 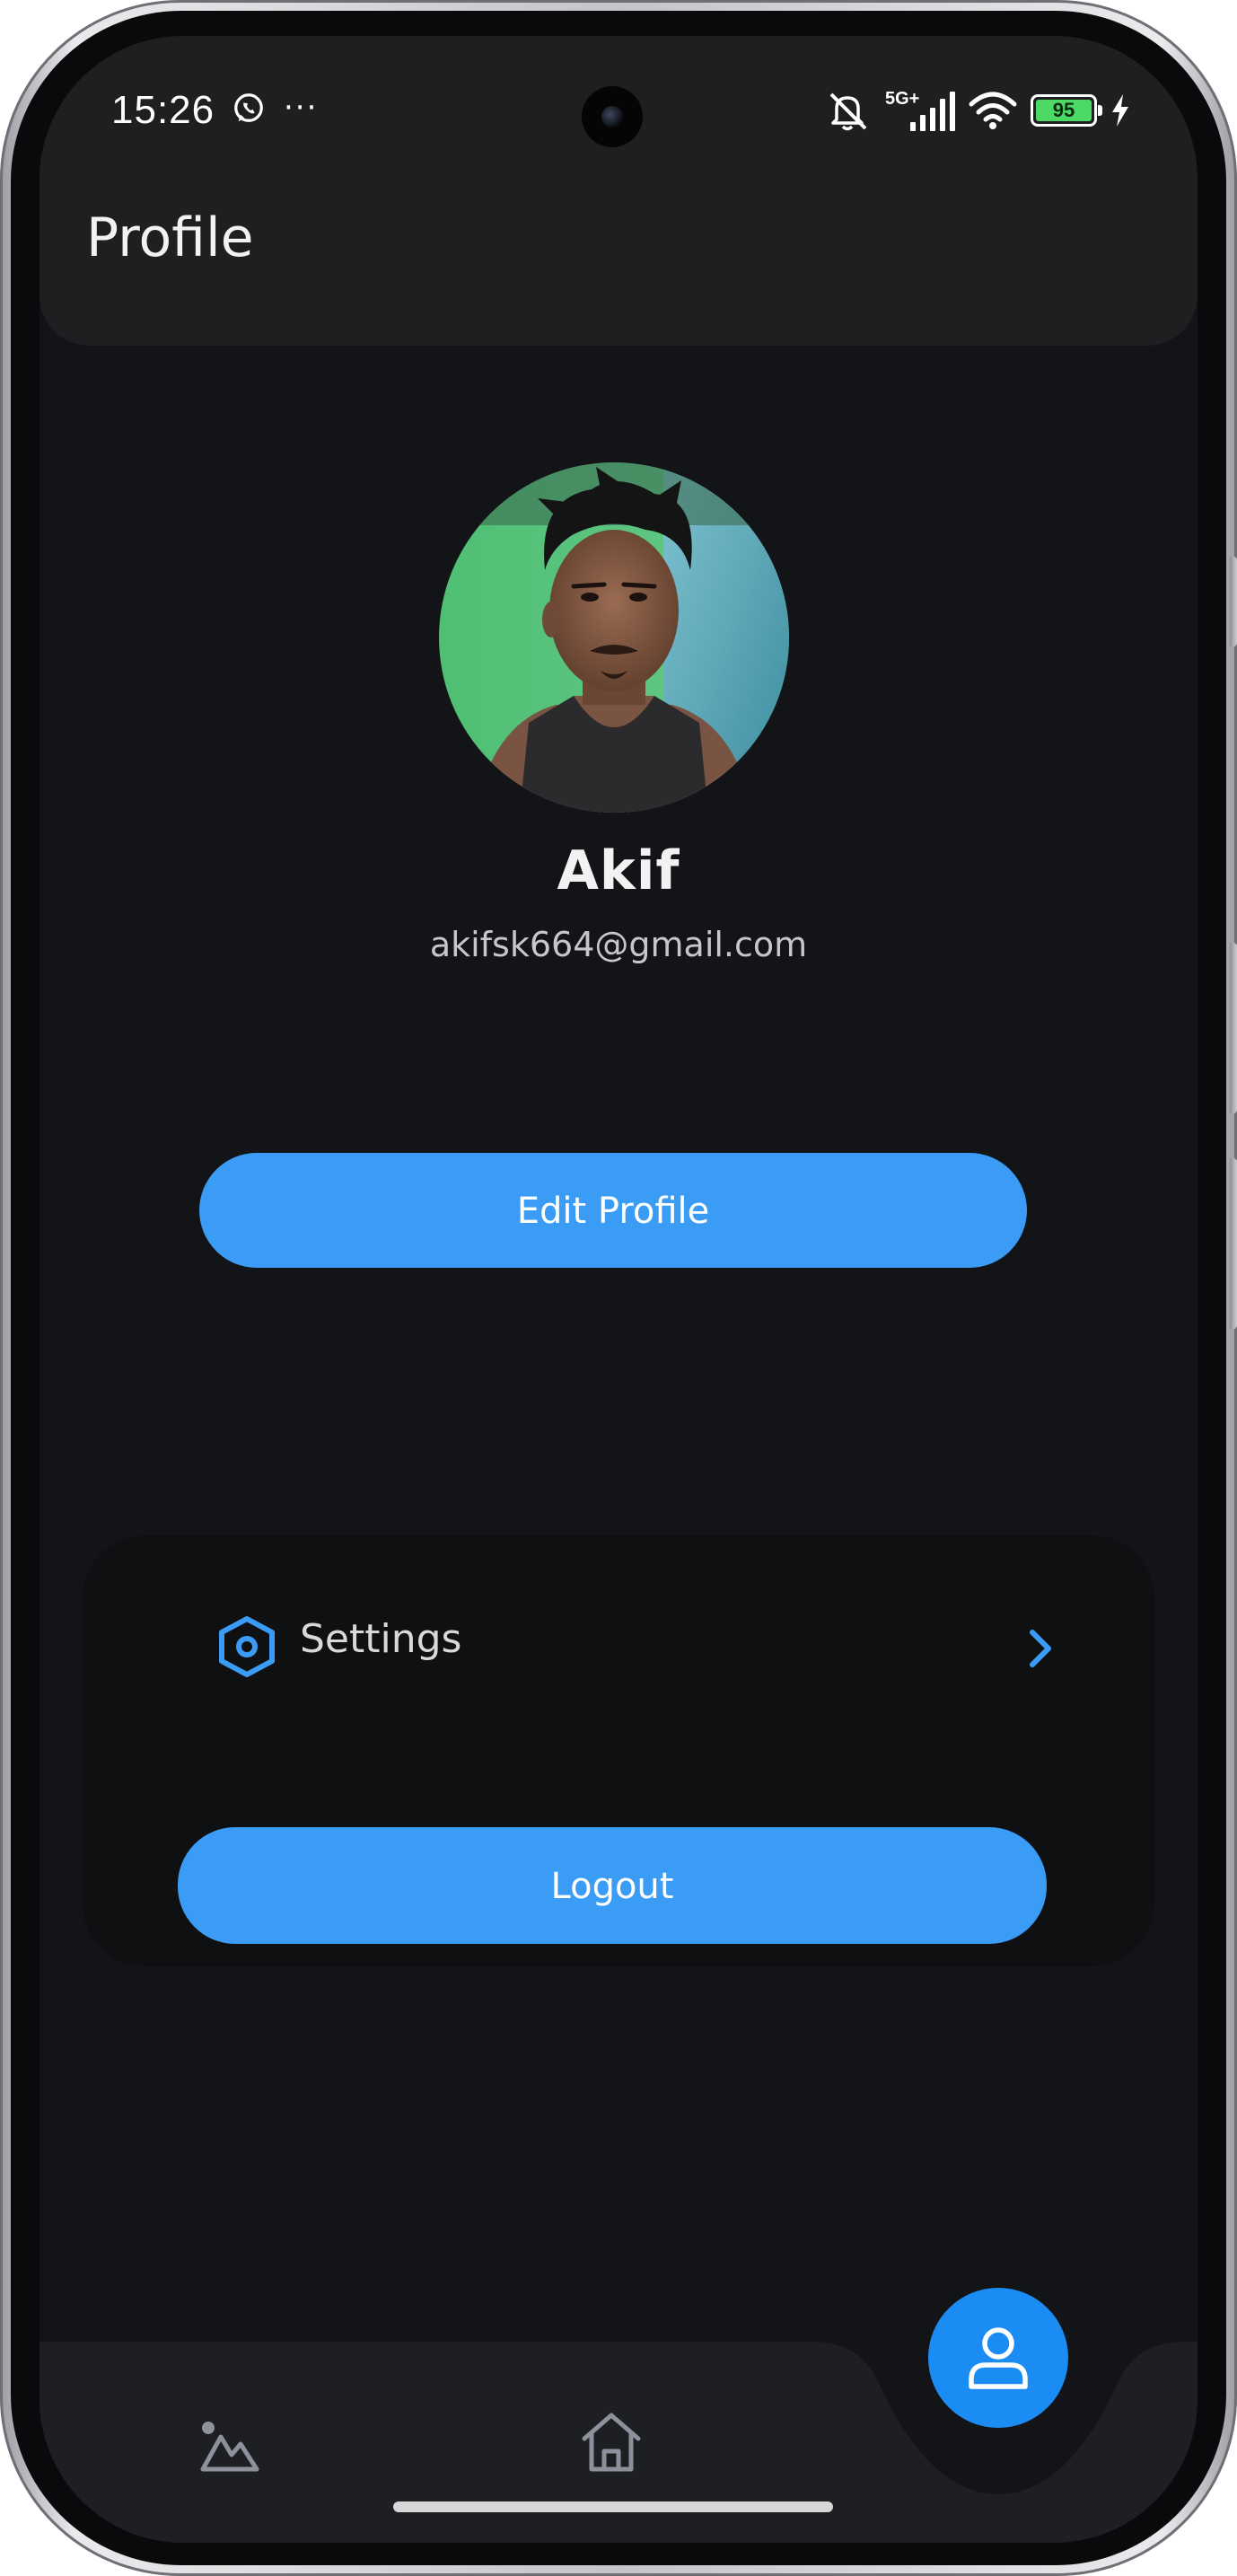 What do you see at coordinates (1233, 601) in the screenshot?
I see `action-button` at bounding box center [1233, 601].